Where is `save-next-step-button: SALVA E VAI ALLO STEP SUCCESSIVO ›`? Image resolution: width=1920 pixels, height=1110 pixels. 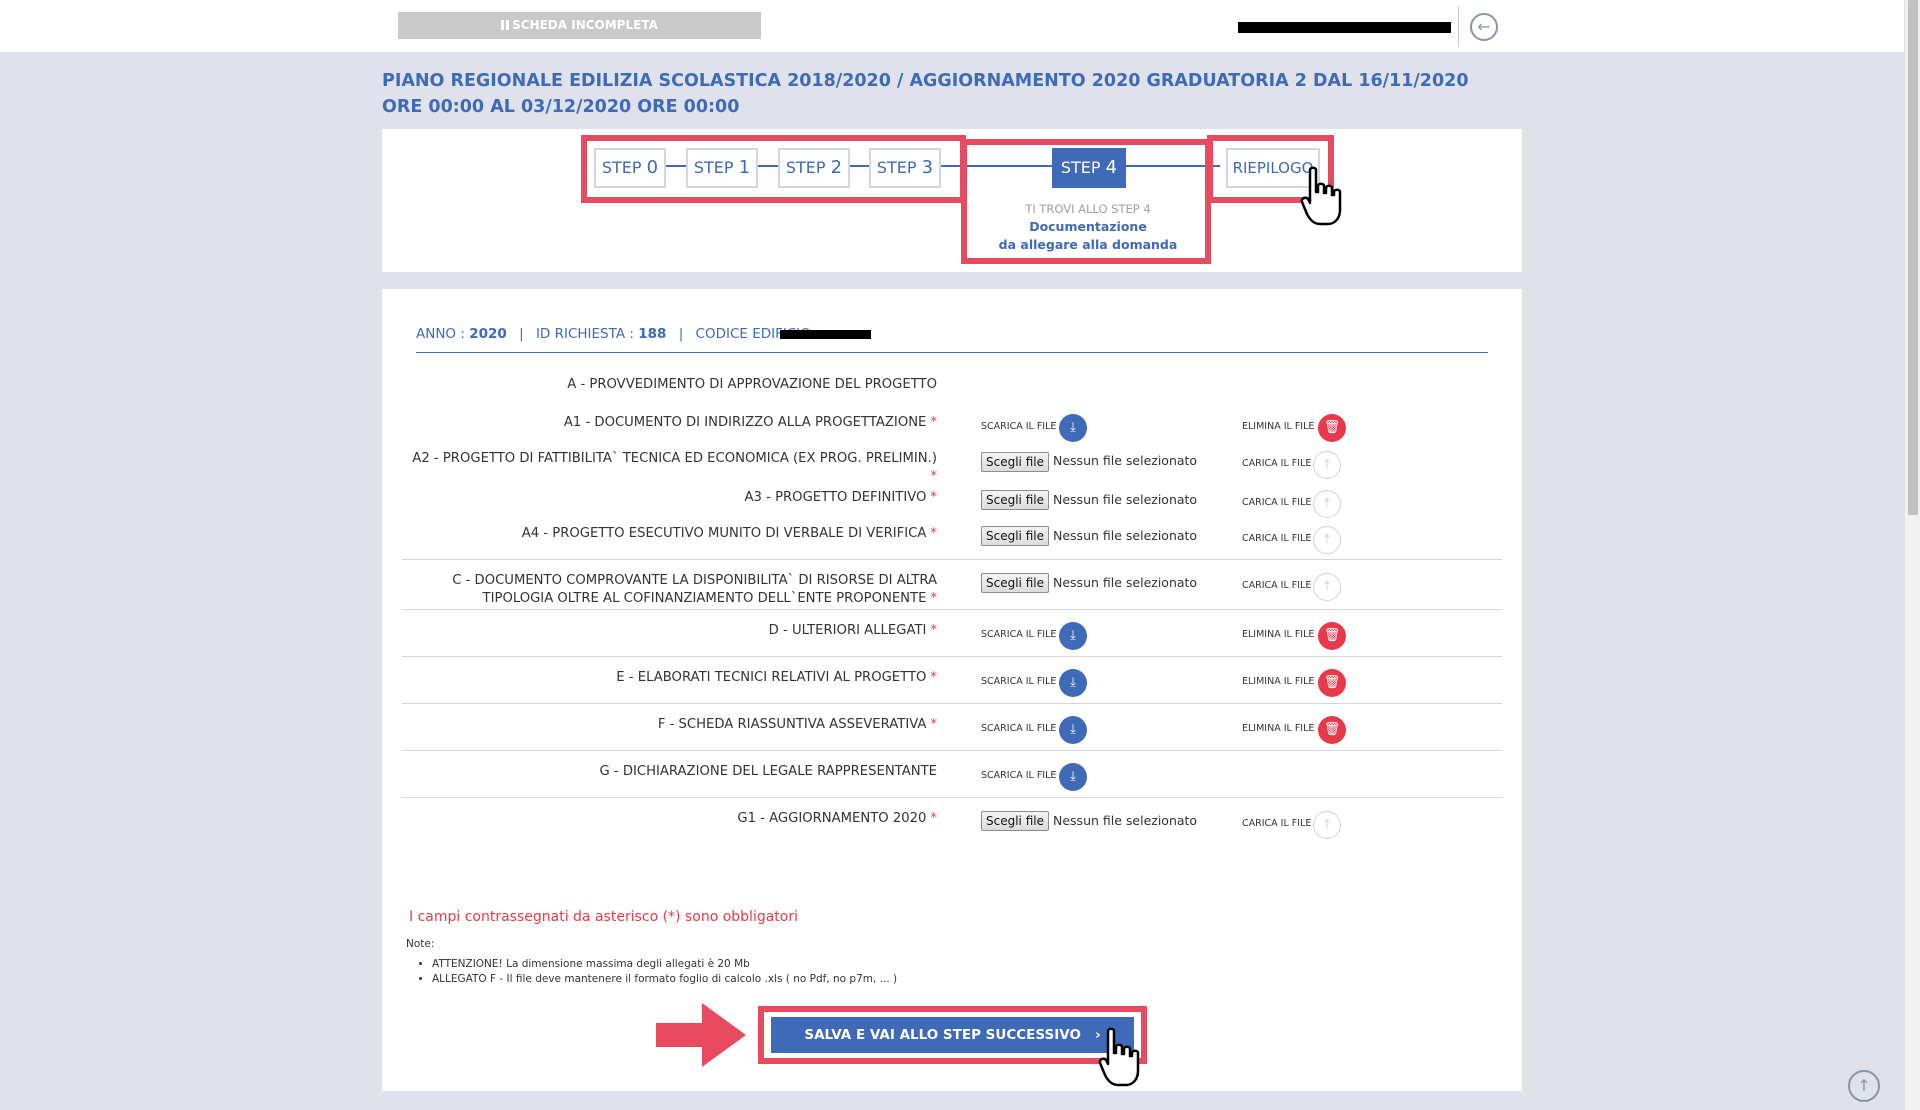 save-next-step-button: SALVA E VAI ALLO STEP SUCCESSIVO › is located at coordinates (952, 1035).